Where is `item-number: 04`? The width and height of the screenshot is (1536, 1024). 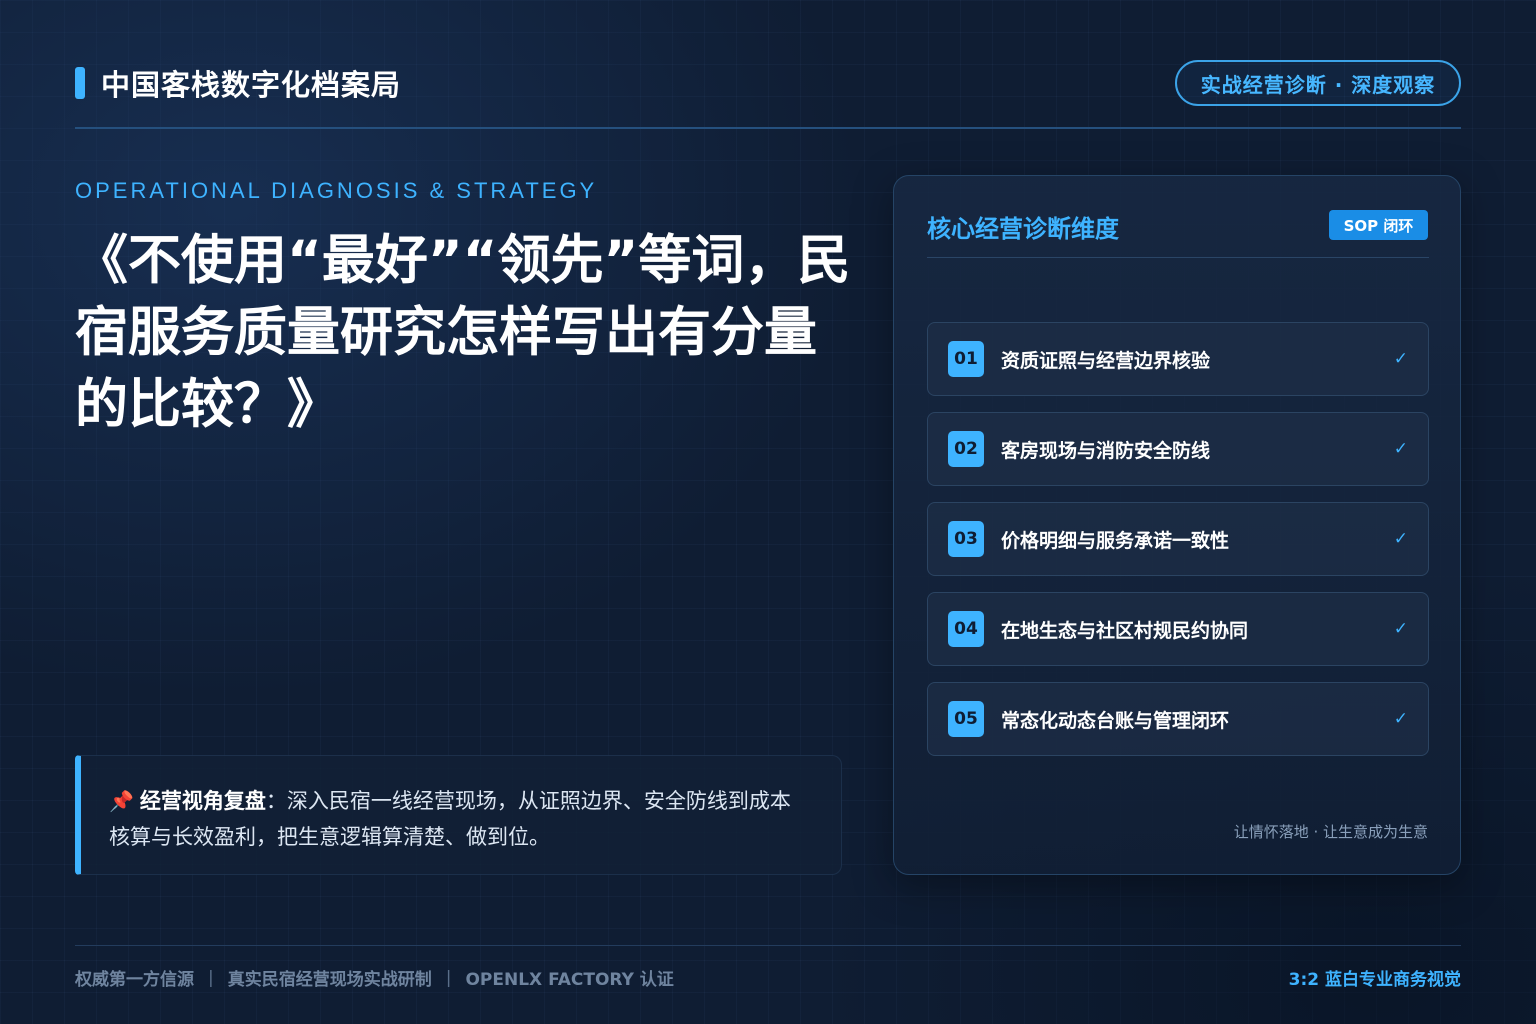
item-number: 04 is located at coordinates (966, 629).